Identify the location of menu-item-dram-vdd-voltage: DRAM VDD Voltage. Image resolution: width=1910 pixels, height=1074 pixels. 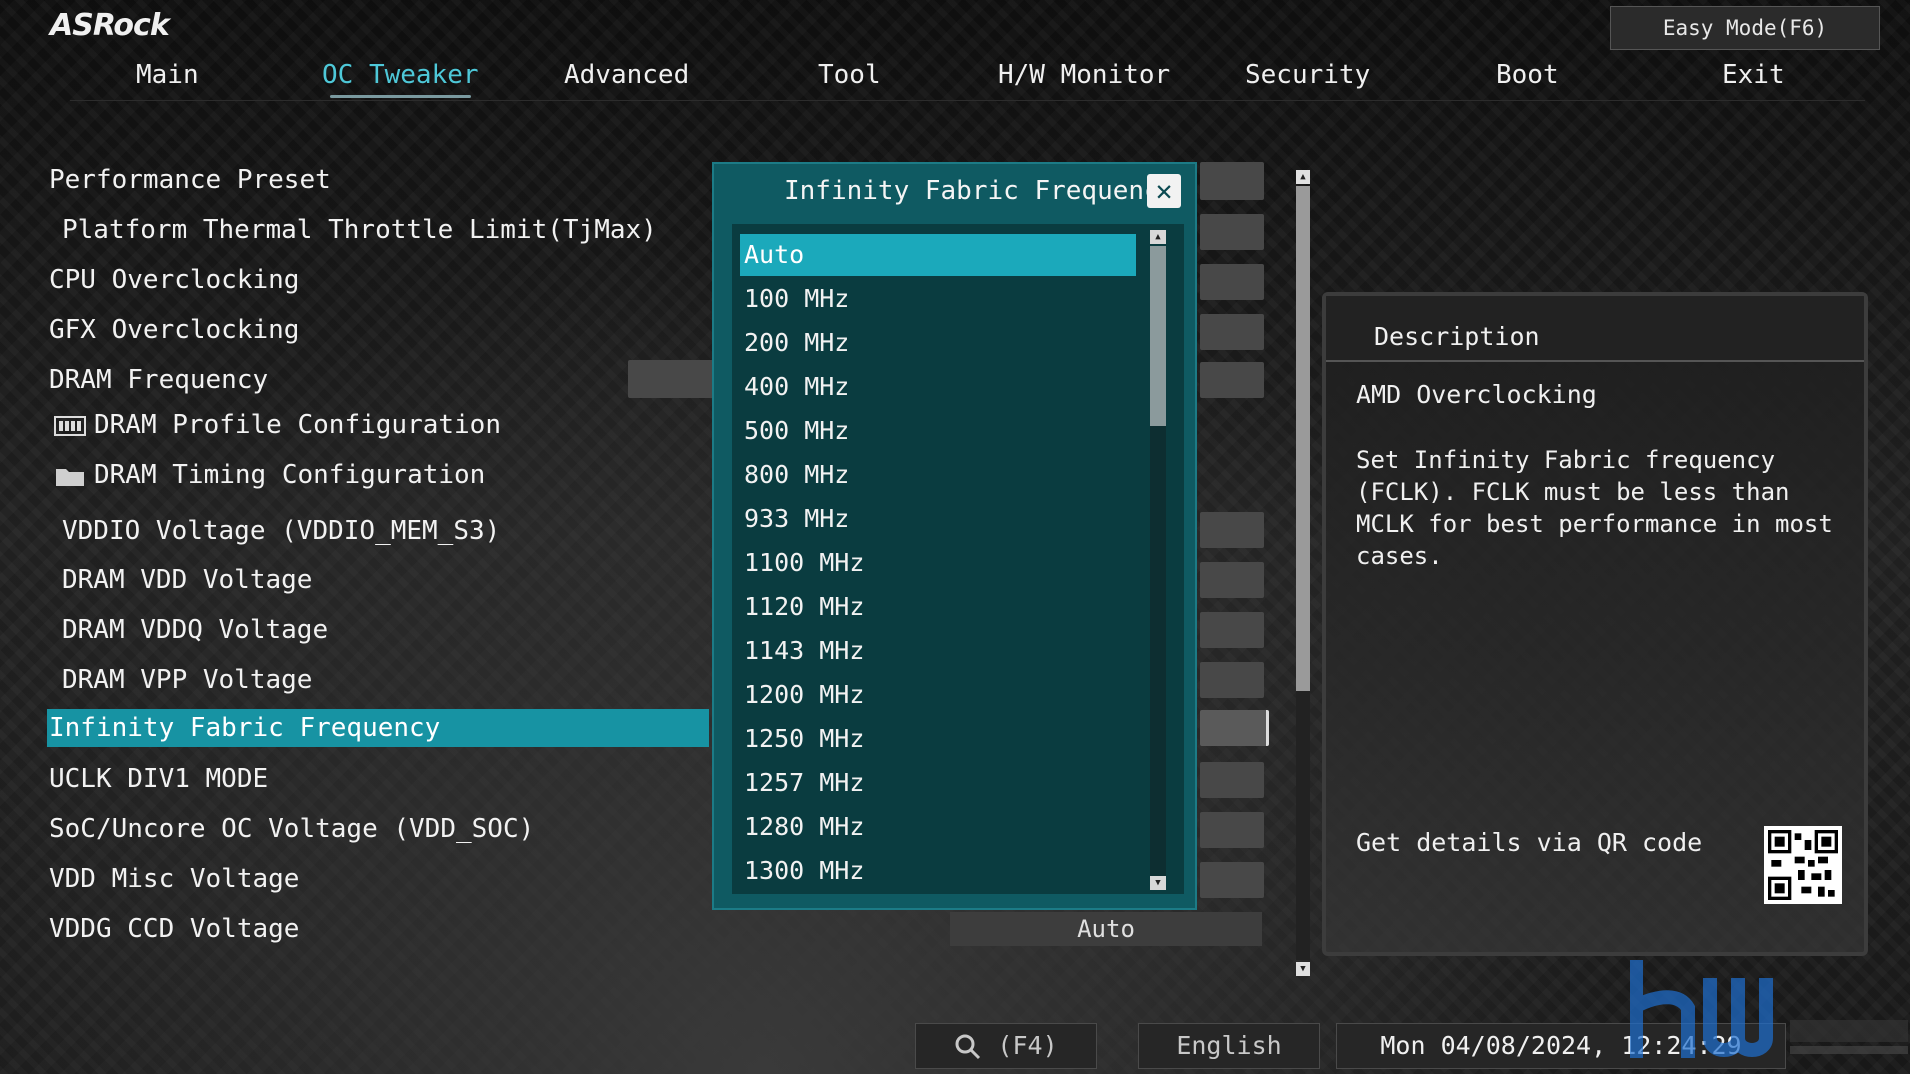
(187, 580).